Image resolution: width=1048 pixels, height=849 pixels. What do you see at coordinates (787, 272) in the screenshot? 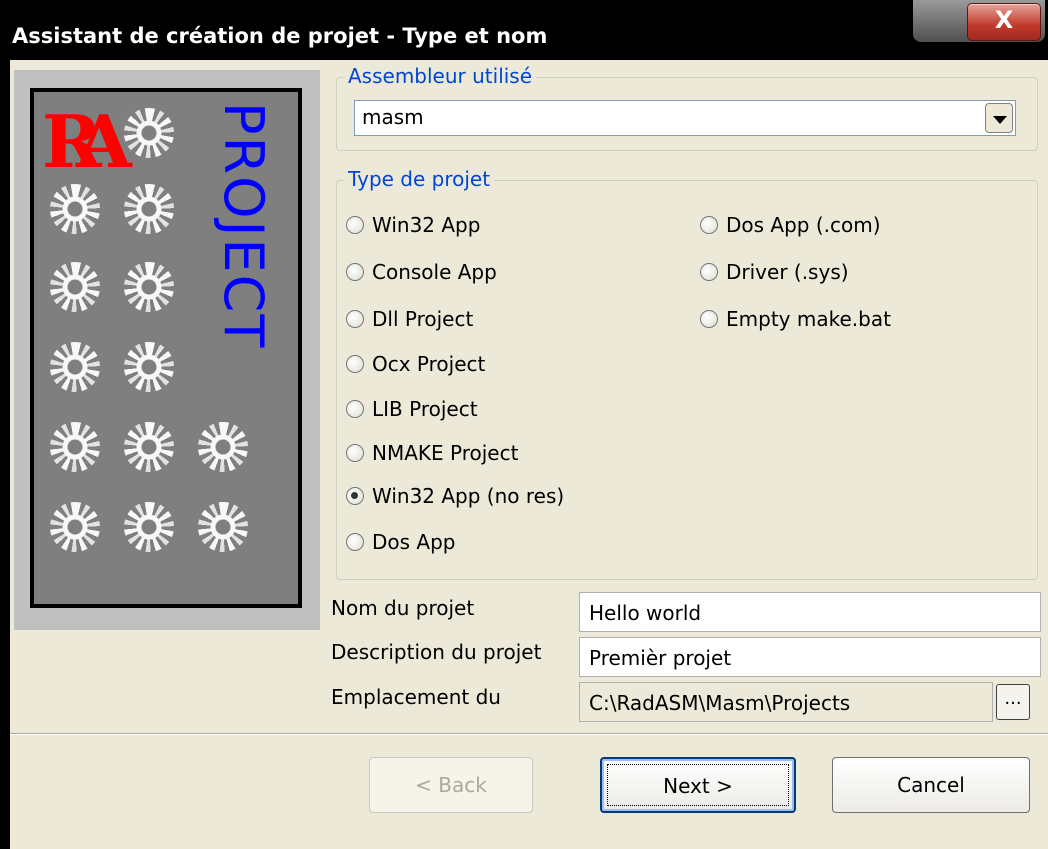
I see `radio-label: Driver (.sys)` at bounding box center [787, 272].